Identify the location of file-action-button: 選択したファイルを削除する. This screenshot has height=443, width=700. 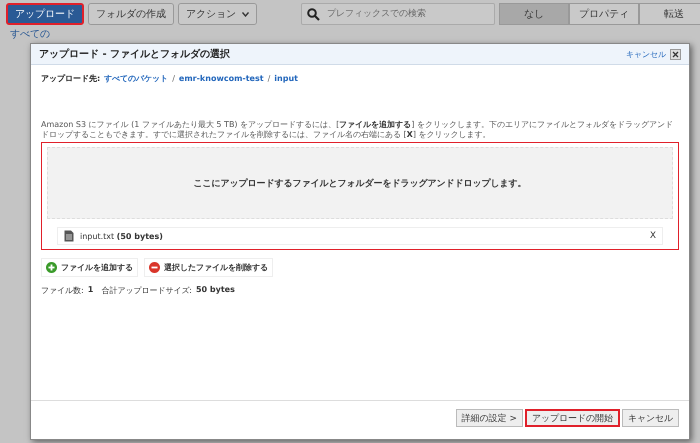
(208, 267).